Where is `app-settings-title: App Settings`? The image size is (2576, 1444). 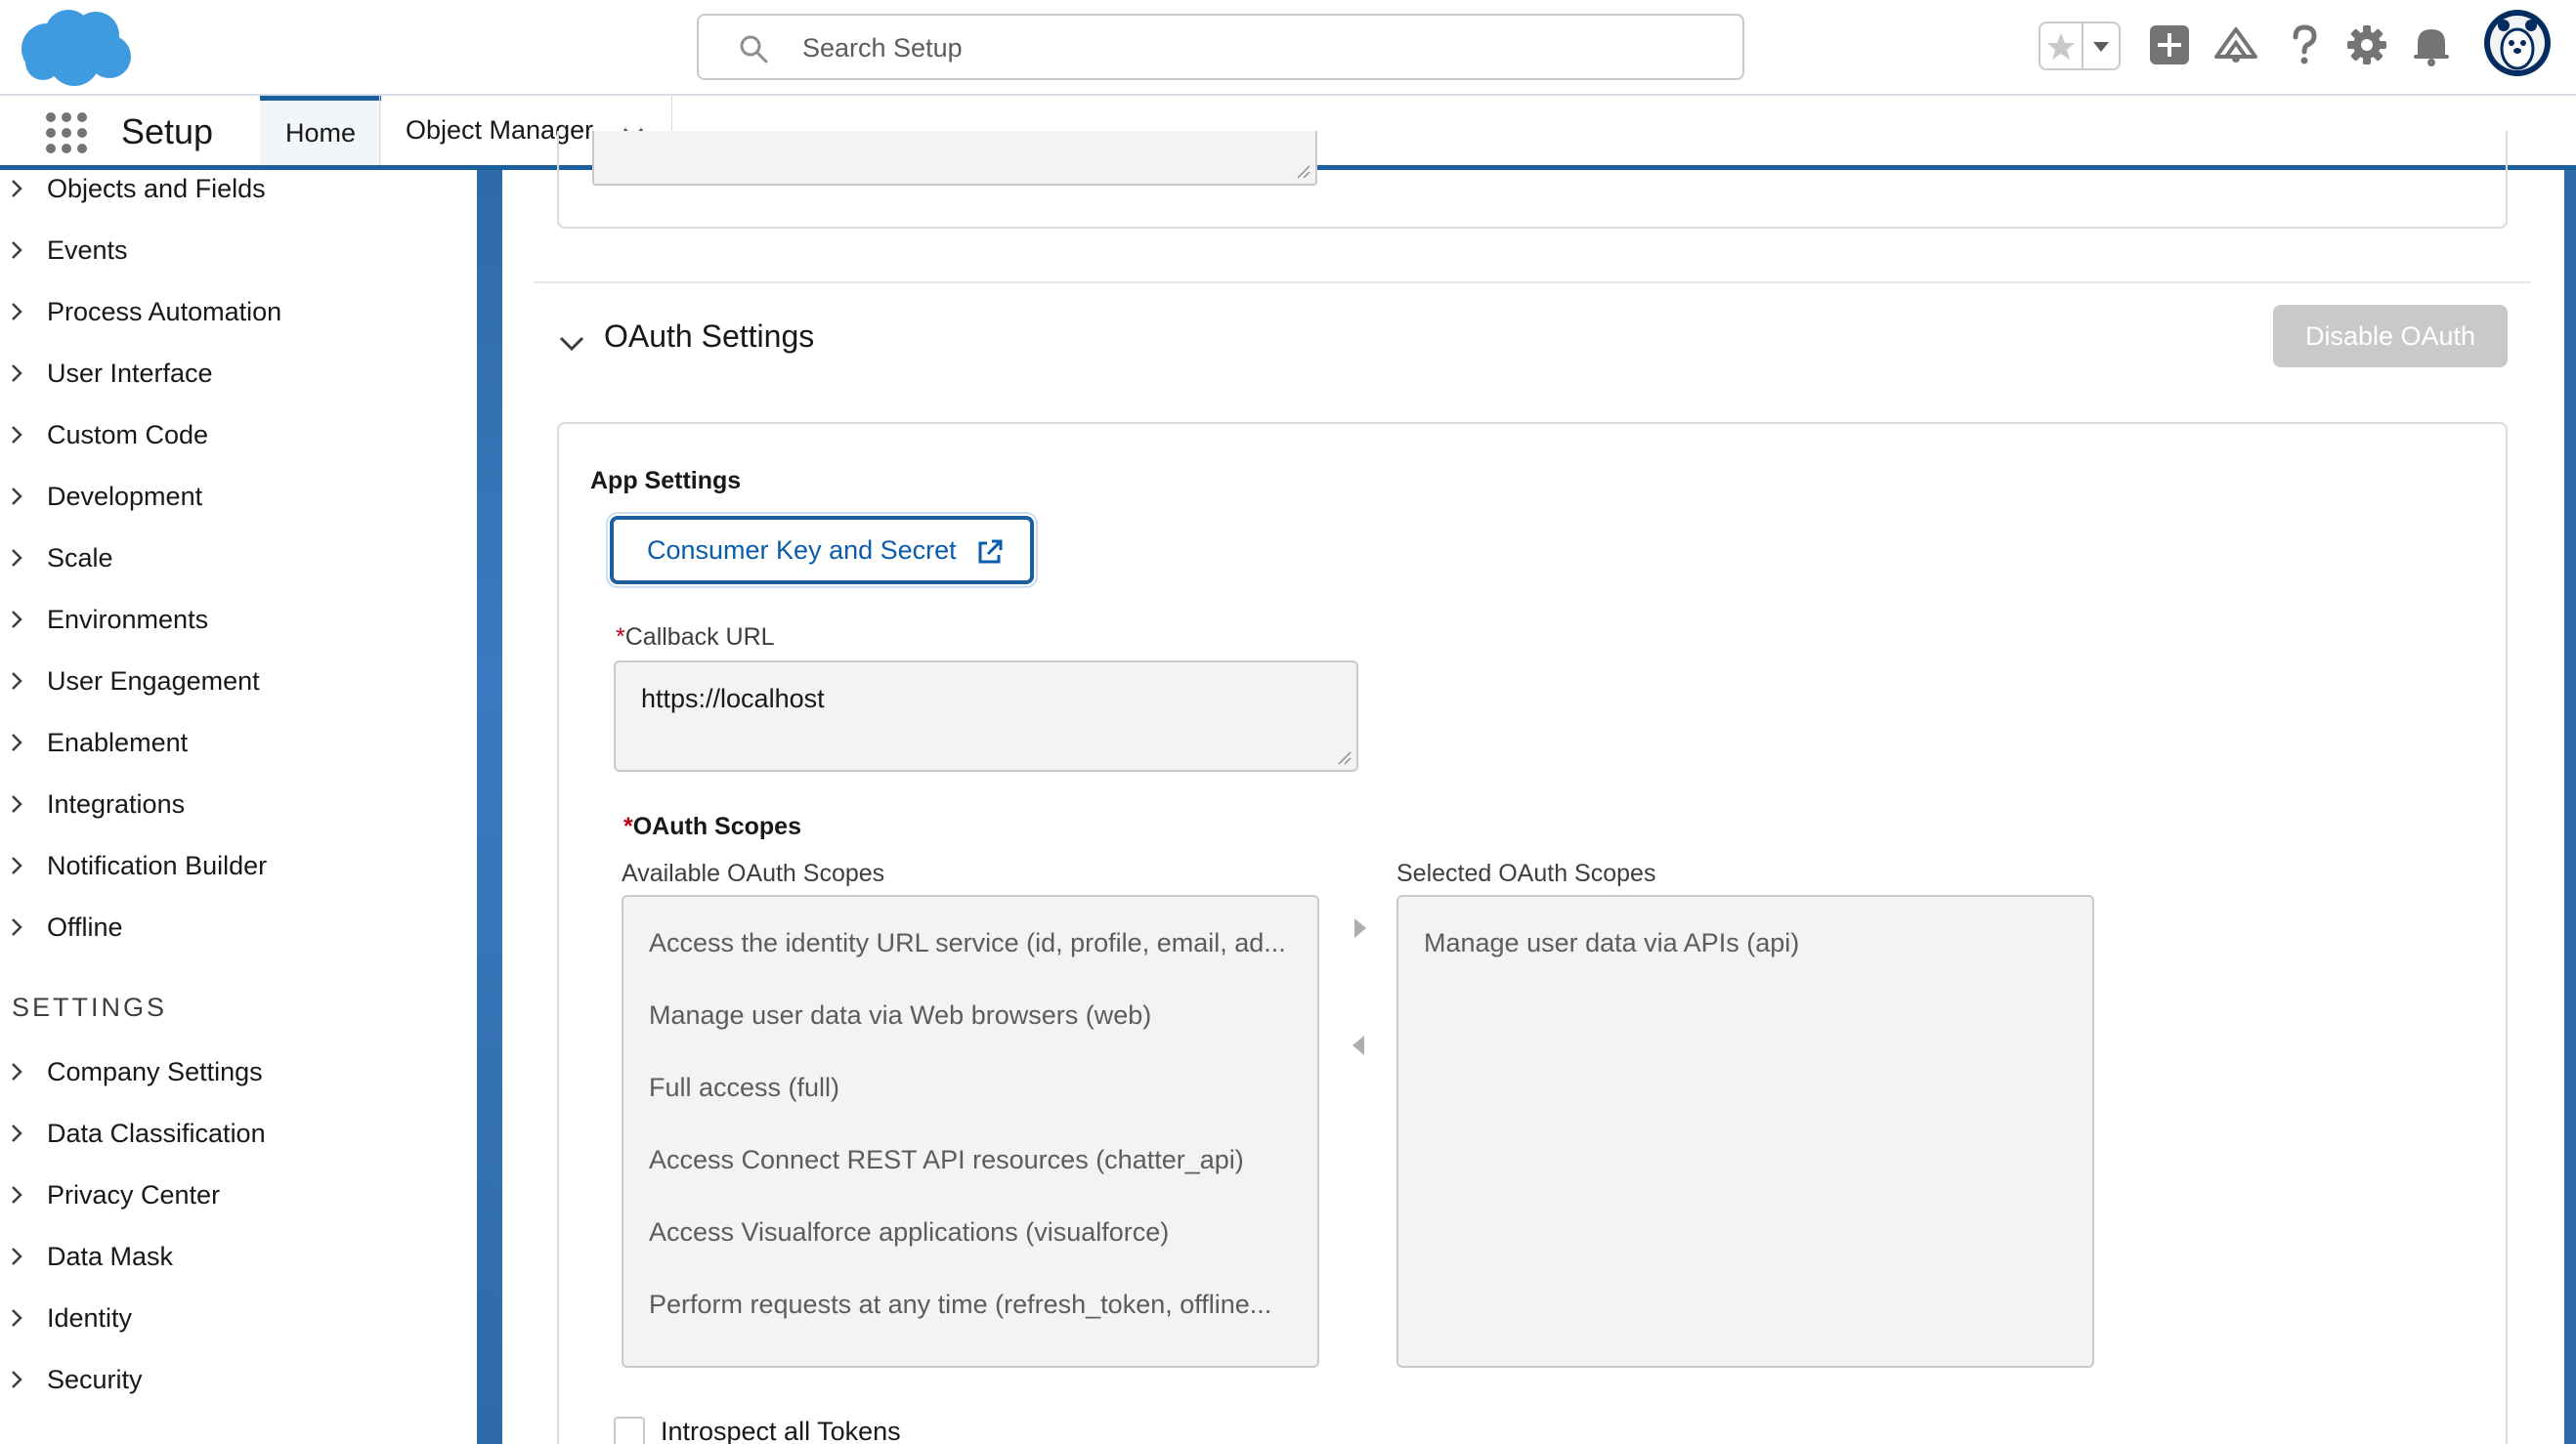 app-settings-title: App Settings is located at coordinates (666, 481).